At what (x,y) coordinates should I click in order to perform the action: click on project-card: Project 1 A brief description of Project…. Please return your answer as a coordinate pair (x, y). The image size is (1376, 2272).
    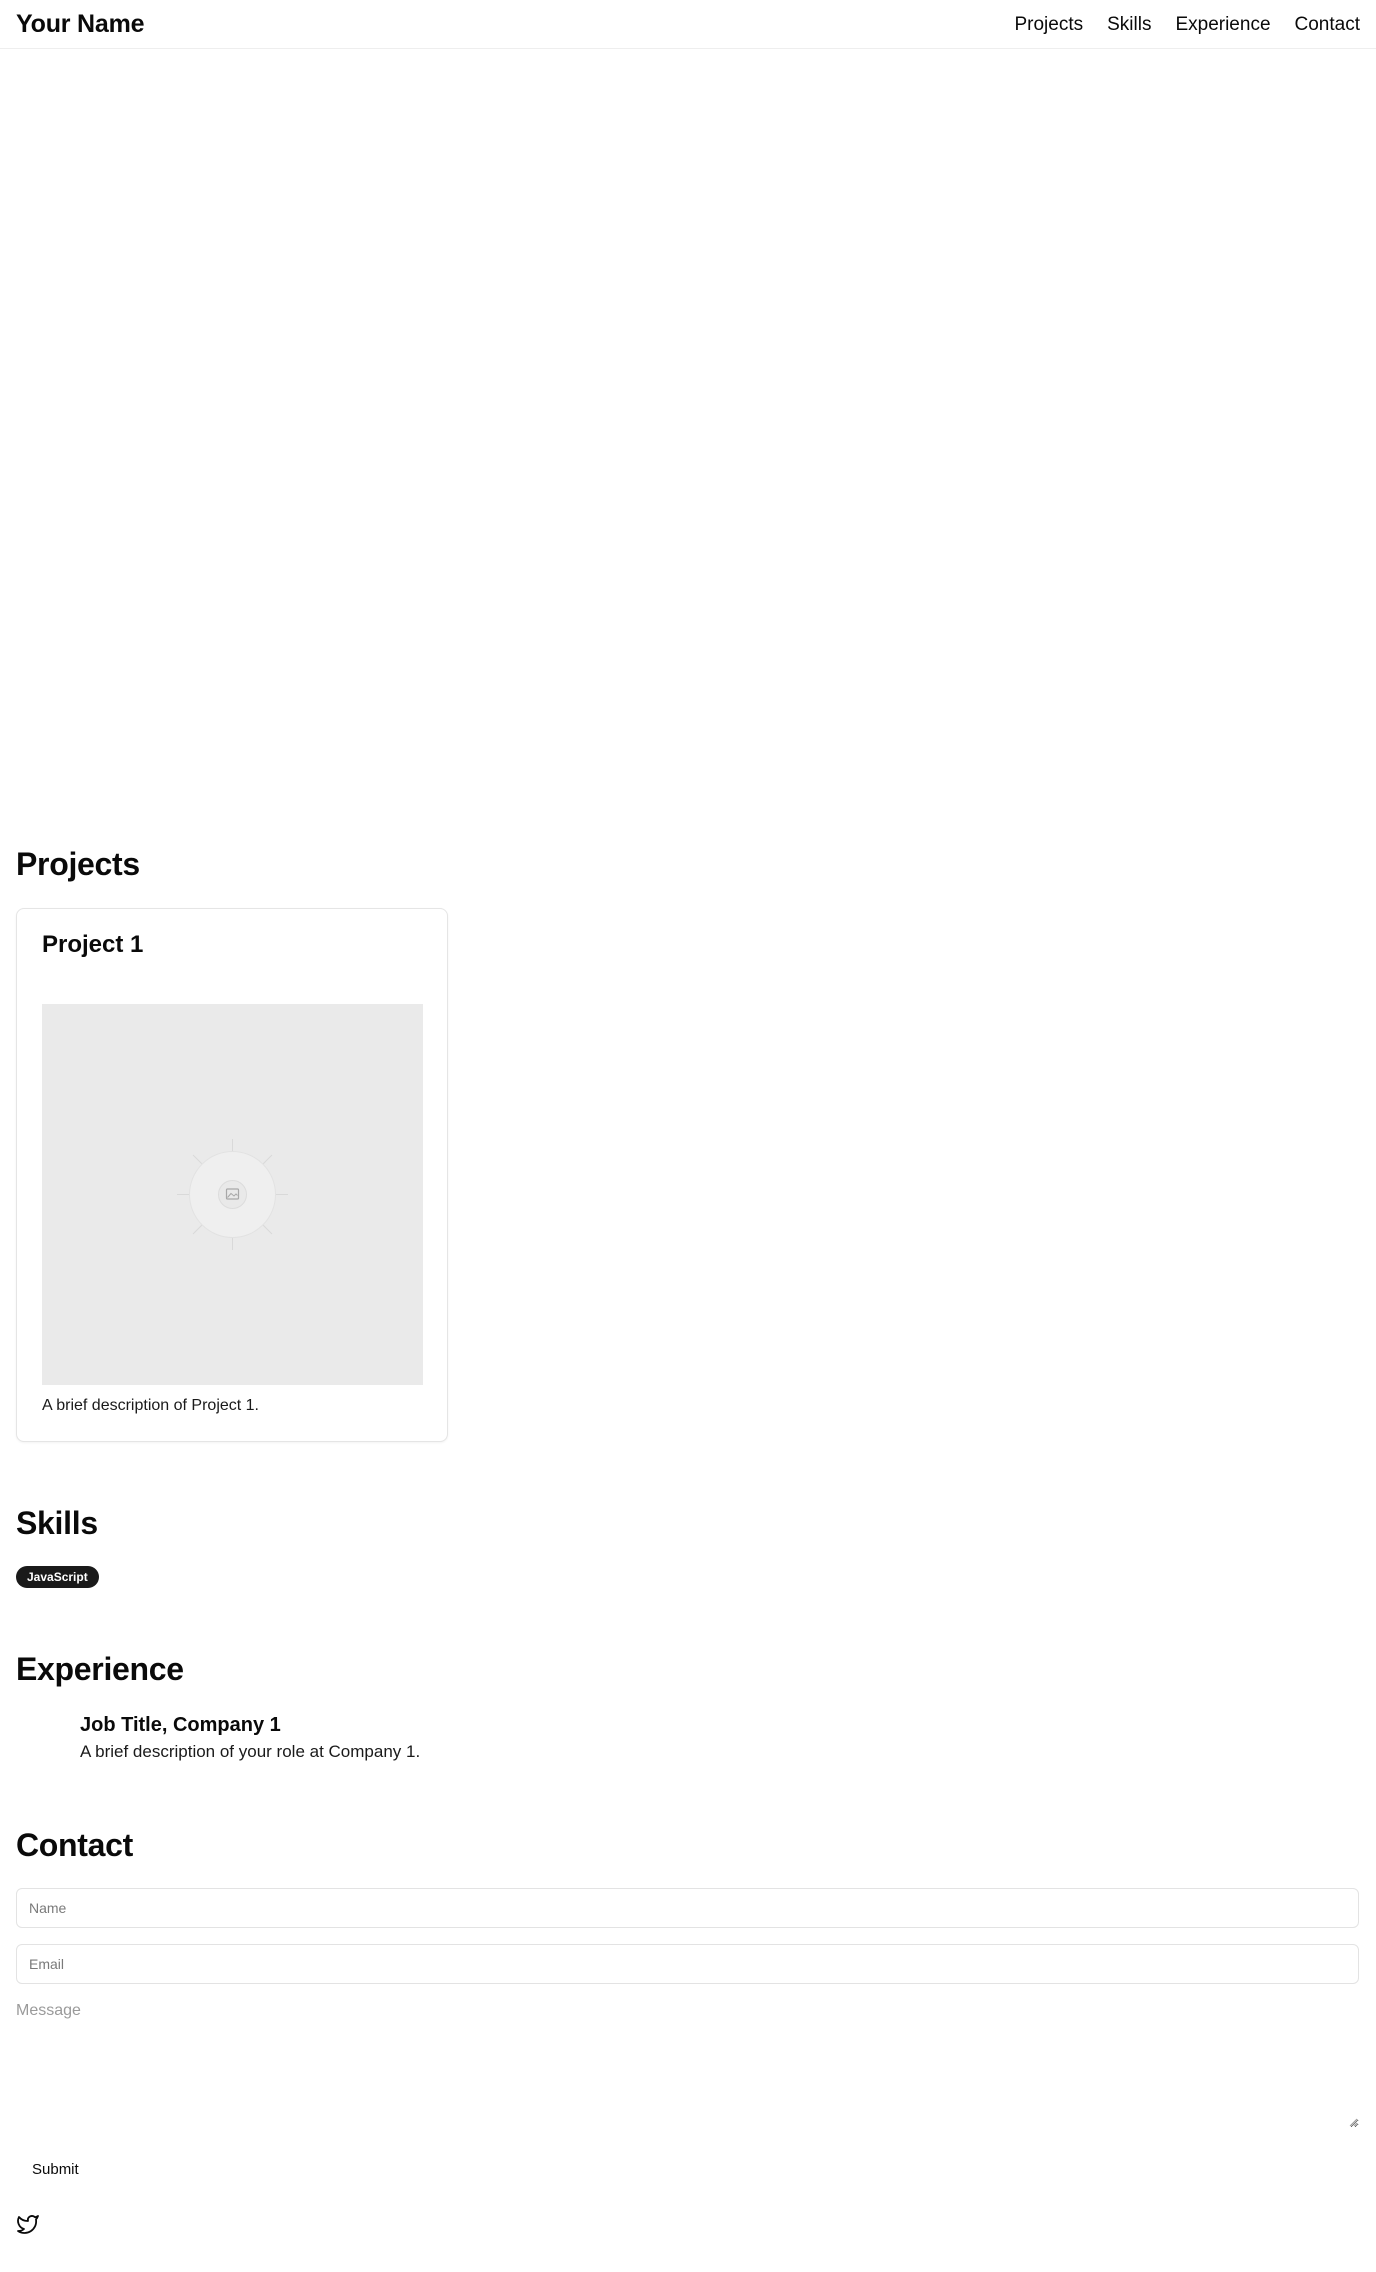
    Looking at the image, I should click on (232, 1175).